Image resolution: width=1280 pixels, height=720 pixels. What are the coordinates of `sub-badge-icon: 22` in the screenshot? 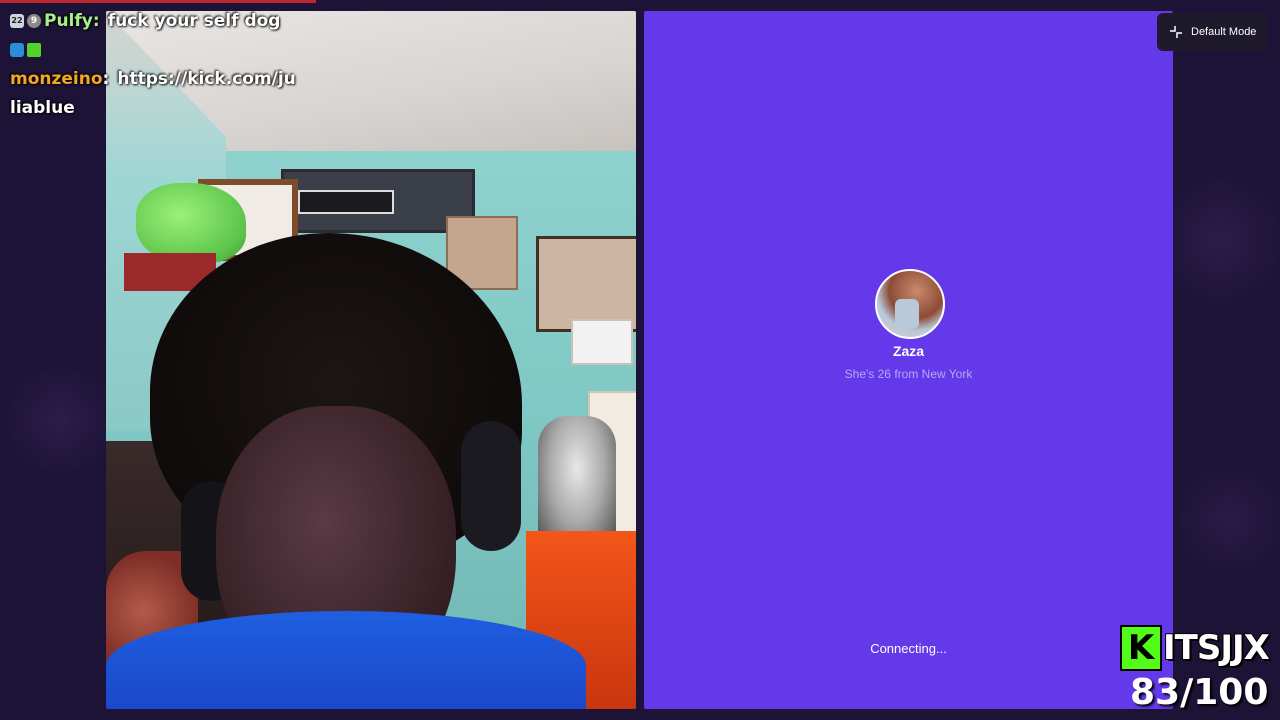 It's located at (17, 20).